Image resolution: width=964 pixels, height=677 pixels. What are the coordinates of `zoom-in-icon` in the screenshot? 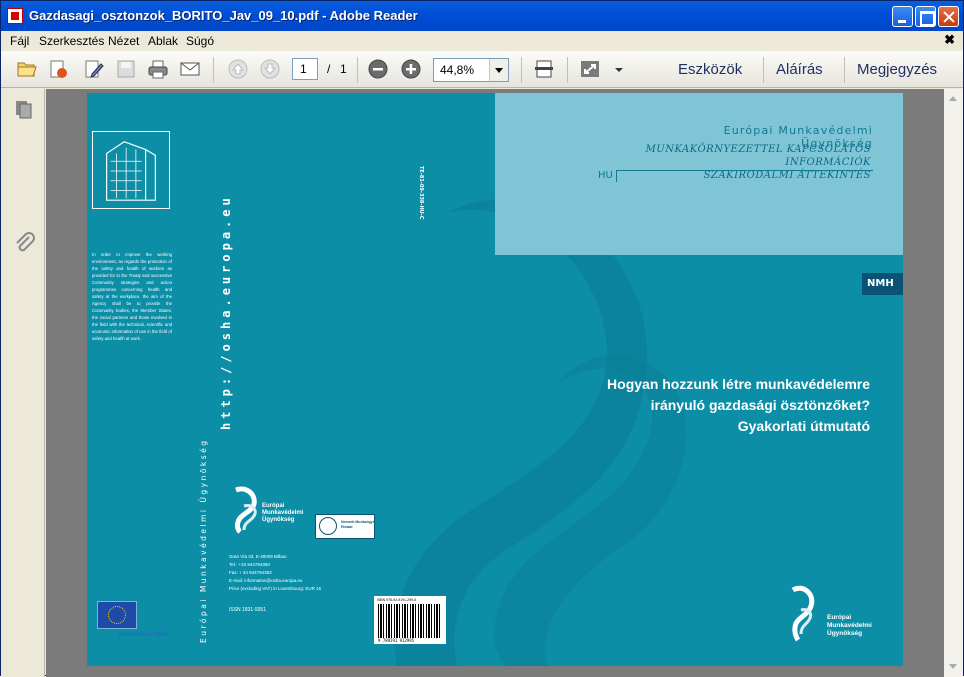 It's located at (411, 69).